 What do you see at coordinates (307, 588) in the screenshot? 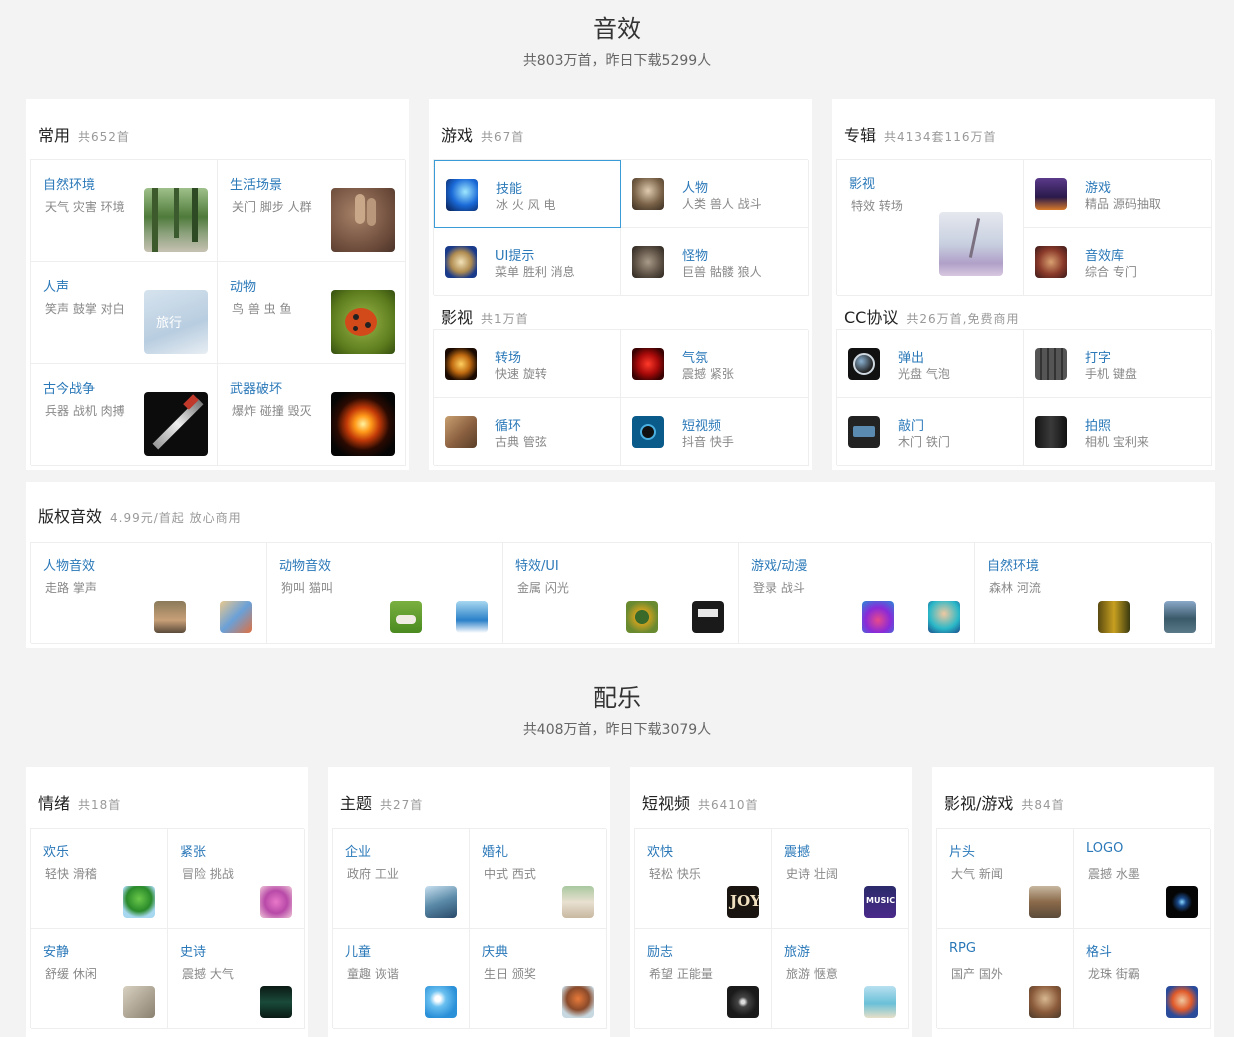
I see `category-desc: 狗叫 猫叫` at bounding box center [307, 588].